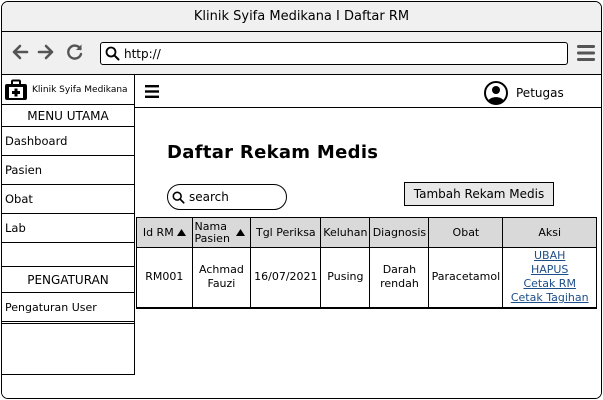 Image resolution: width=603 pixels, height=400 pixels. Describe the element at coordinates (345, 232) in the screenshot. I see `column-header-keluhan: Keluhan` at that location.